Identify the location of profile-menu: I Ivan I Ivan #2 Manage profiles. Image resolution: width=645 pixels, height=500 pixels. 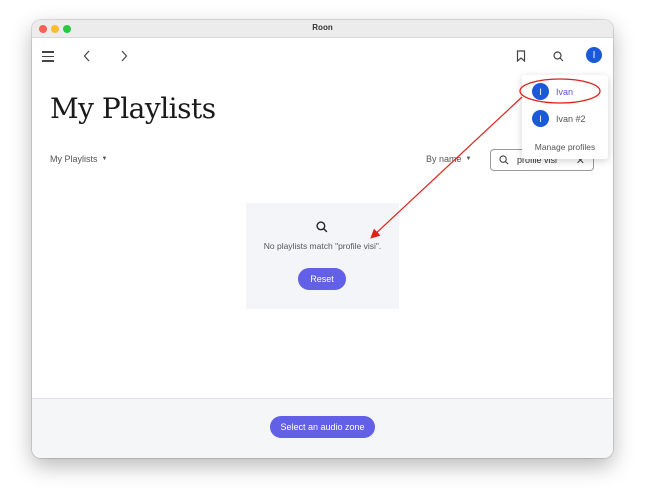
(565, 117).